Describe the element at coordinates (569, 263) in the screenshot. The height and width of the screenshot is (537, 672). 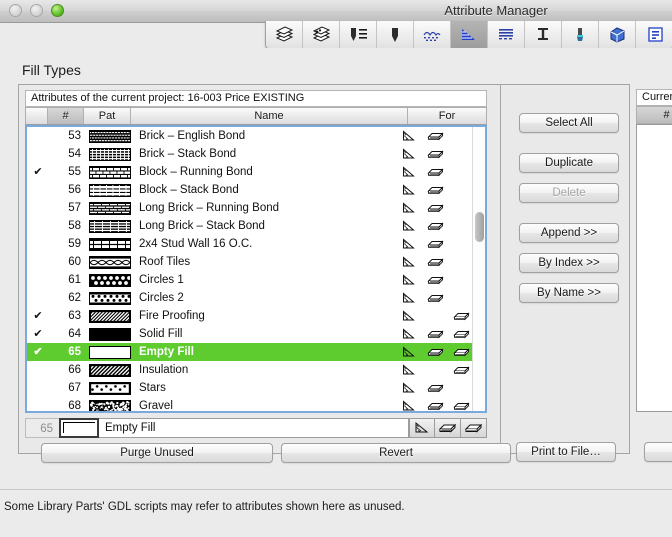
I see `by-index-button: By Index >>` at that location.